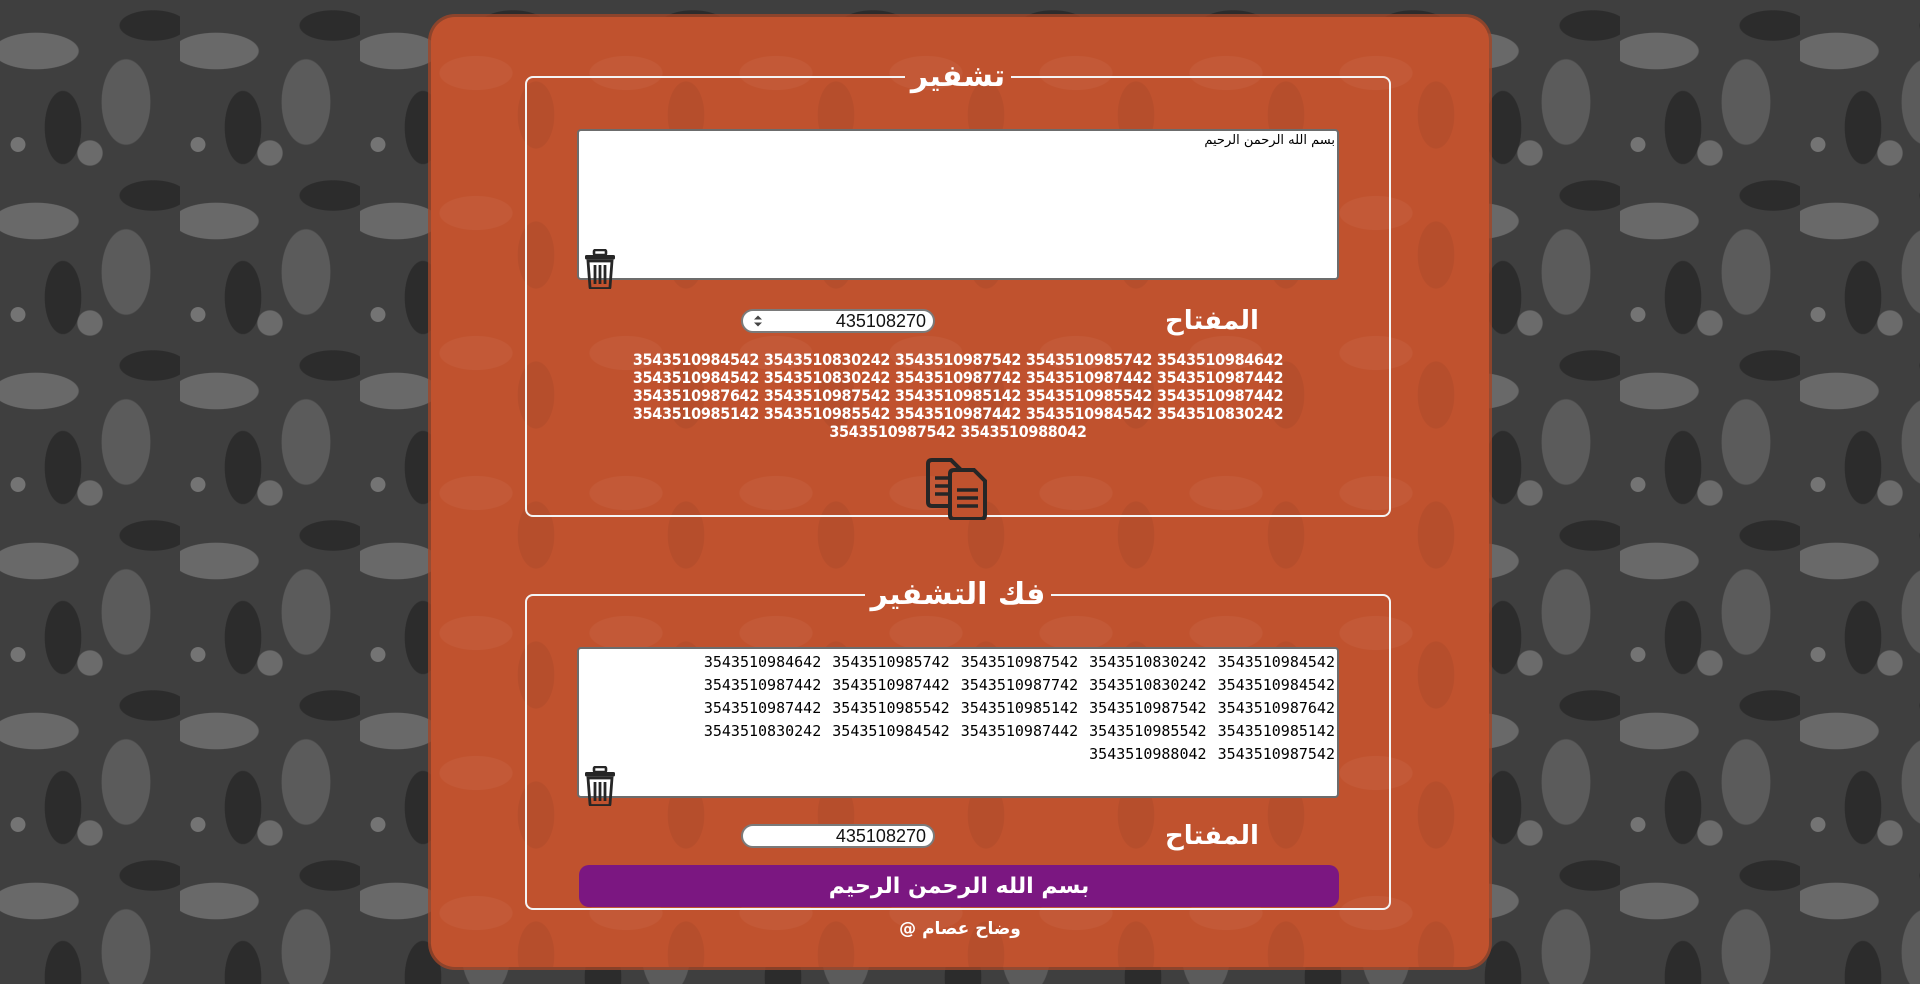  Describe the element at coordinates (880, 836) in the screenshot. I see `decrypt-key-value: 435108270` at that location.